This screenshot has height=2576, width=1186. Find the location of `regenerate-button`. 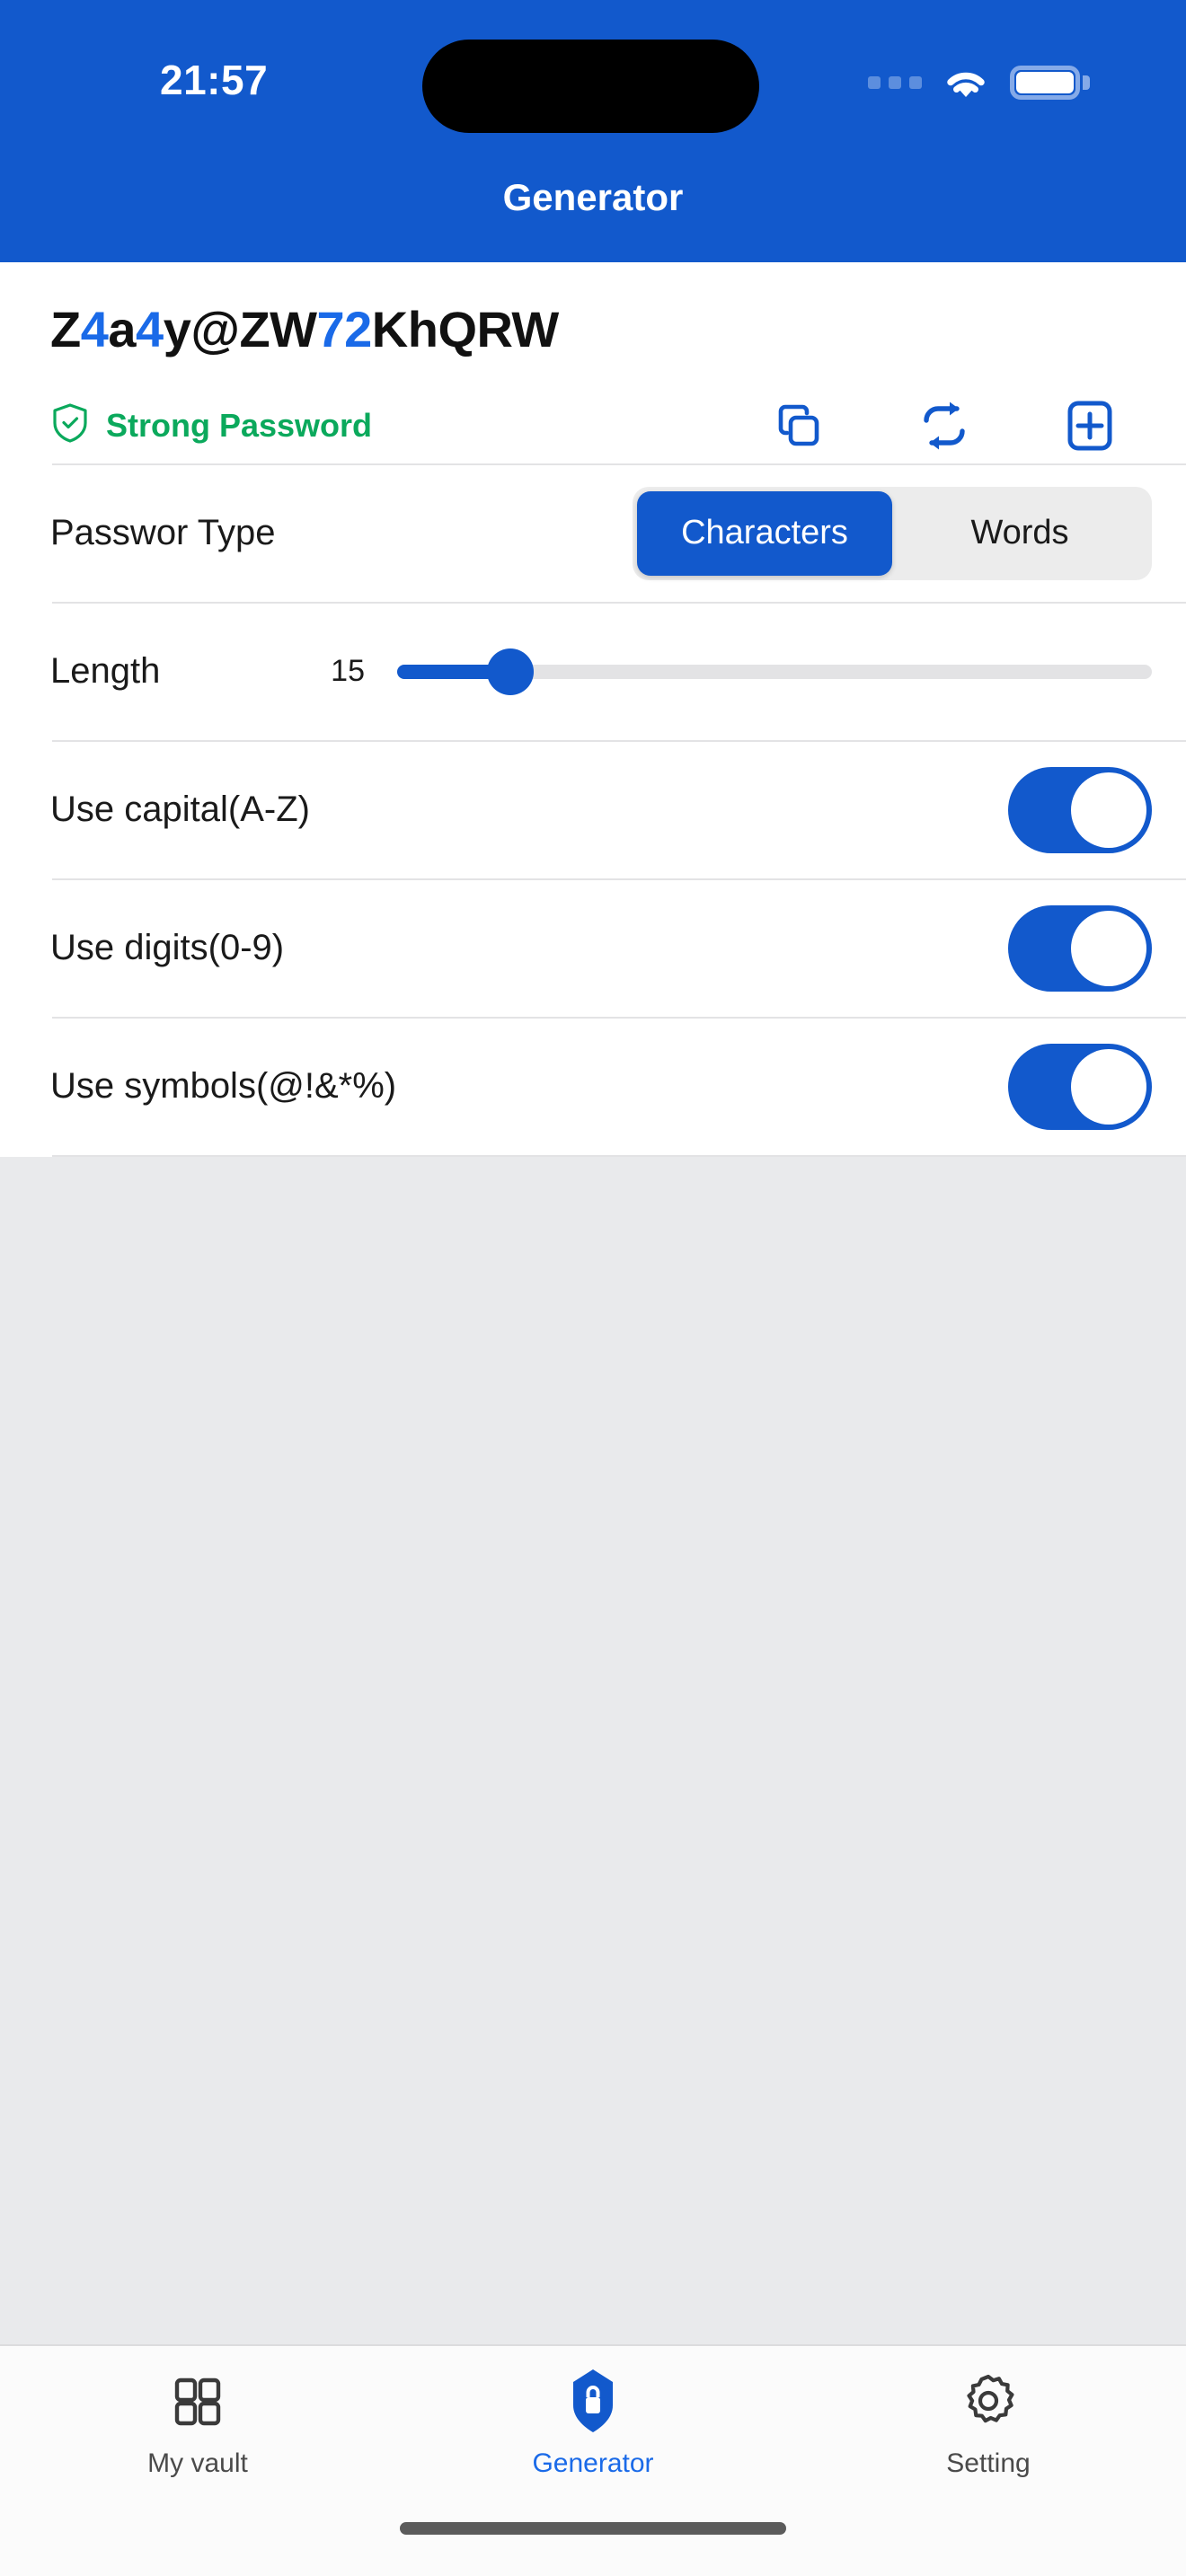

regenerate-button is located at coordinates (944, 426).